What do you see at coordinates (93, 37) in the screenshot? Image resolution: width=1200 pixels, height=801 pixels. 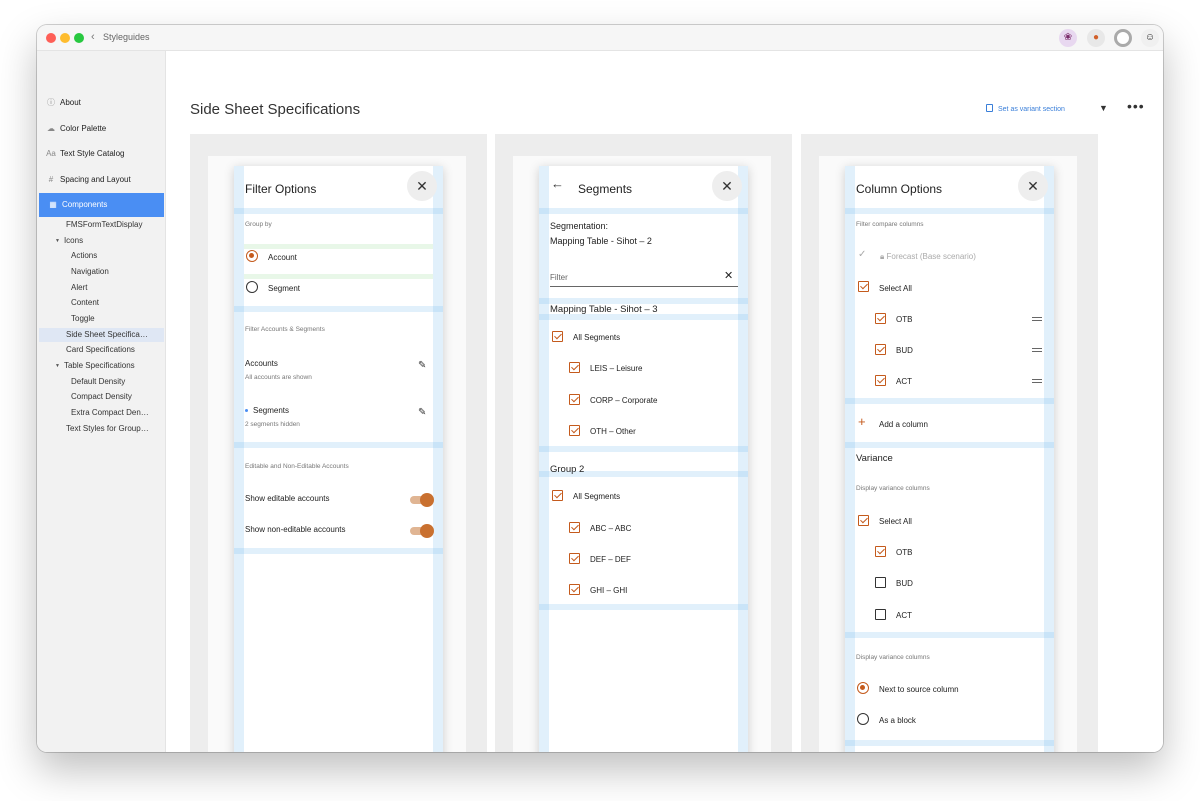 I see `back-chevron-icon: ‹` at bounding box center [93, 37].